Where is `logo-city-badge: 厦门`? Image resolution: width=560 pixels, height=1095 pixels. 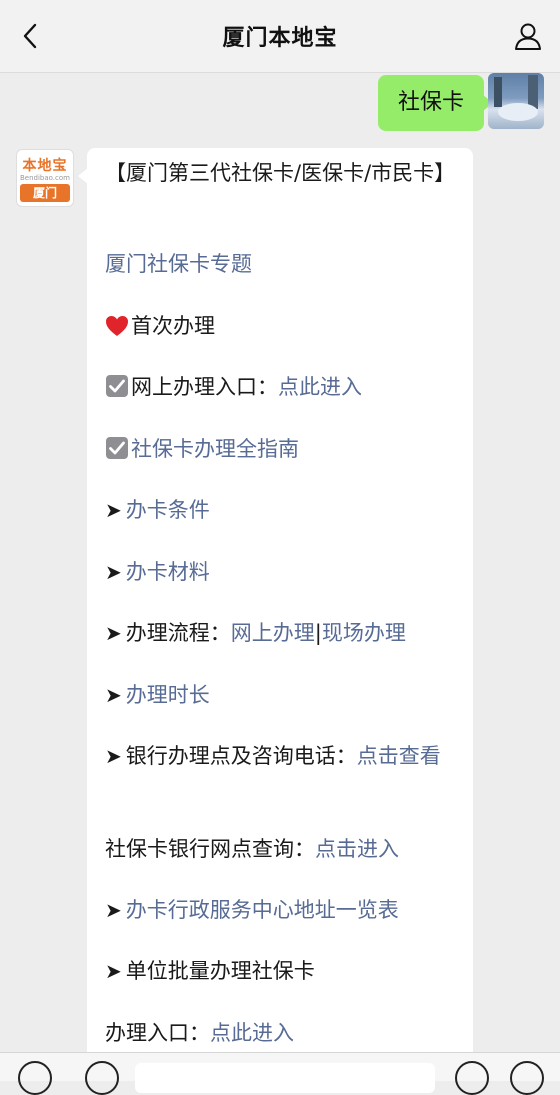 logo-city-badge: 厦门 is located at coordinates (45, 193).